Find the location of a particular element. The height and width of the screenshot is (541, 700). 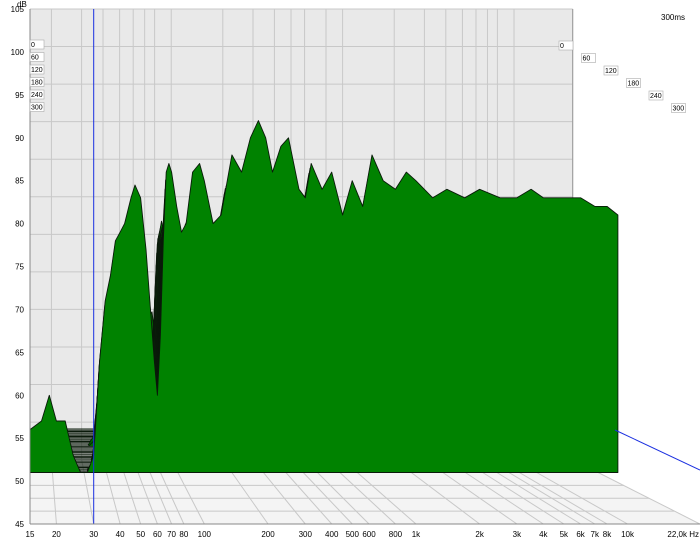

time-label-left: 180 is located at coordinates (37, 82).